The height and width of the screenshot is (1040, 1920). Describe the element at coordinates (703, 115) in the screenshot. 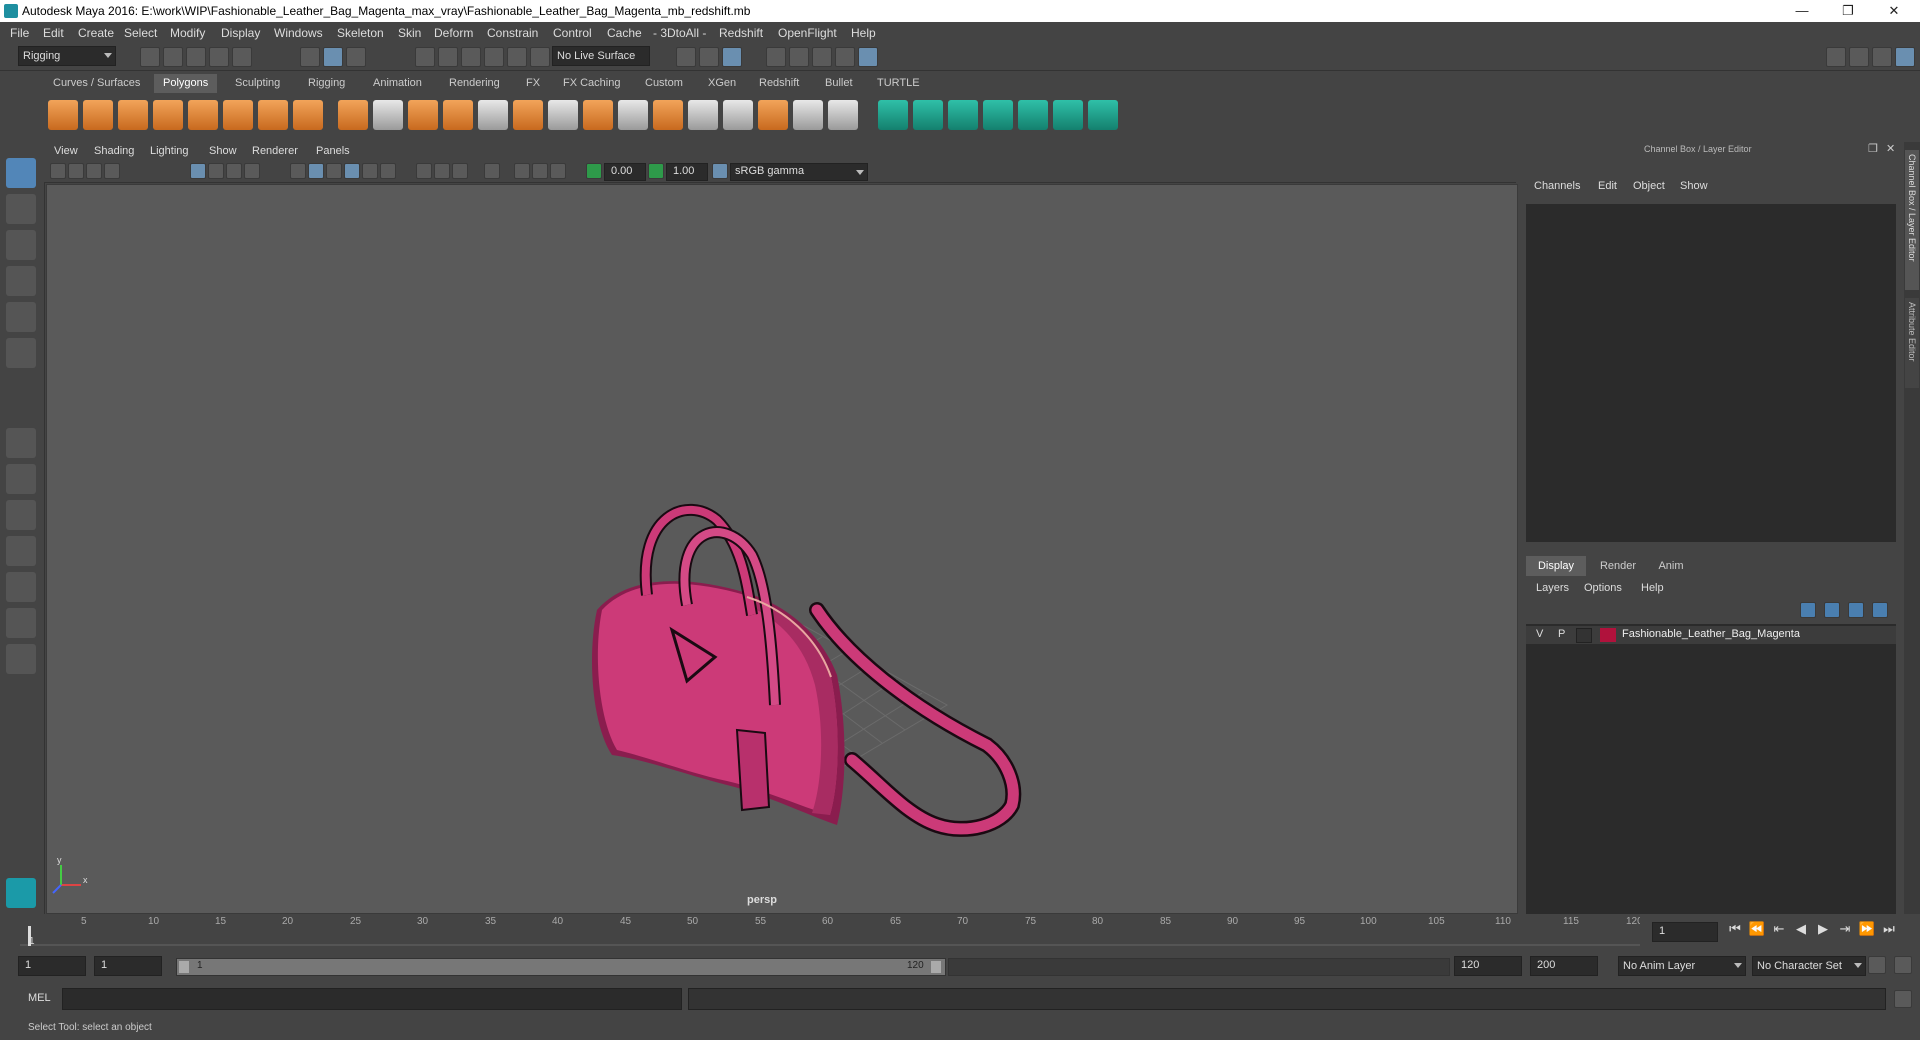

I see `append-polygon-icon` at that location.